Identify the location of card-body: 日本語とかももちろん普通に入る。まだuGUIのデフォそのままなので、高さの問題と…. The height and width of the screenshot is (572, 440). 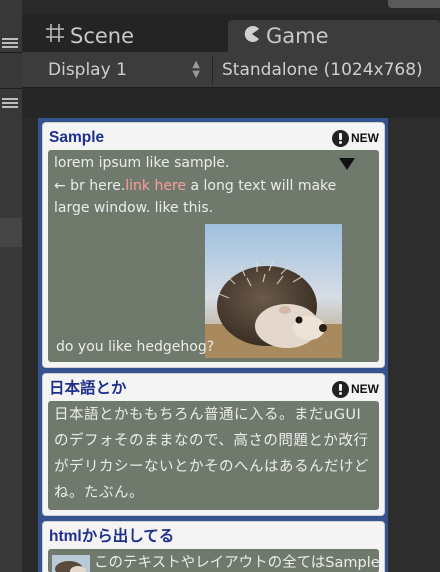
(213, 455).